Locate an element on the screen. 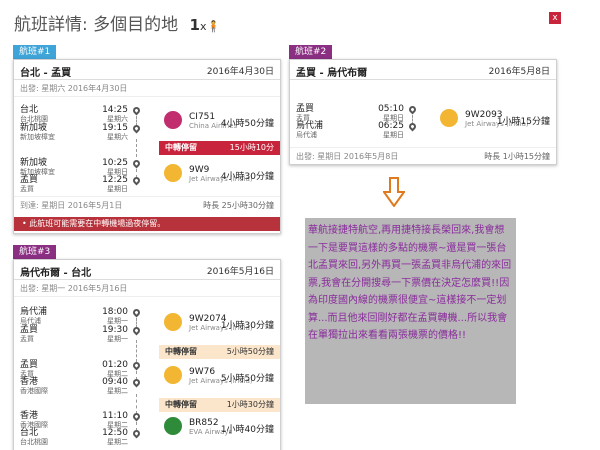 This screenshot has height=450, width=600. seg-to: 烏代浦 烏代浦 is located at coordinates (310, 130).